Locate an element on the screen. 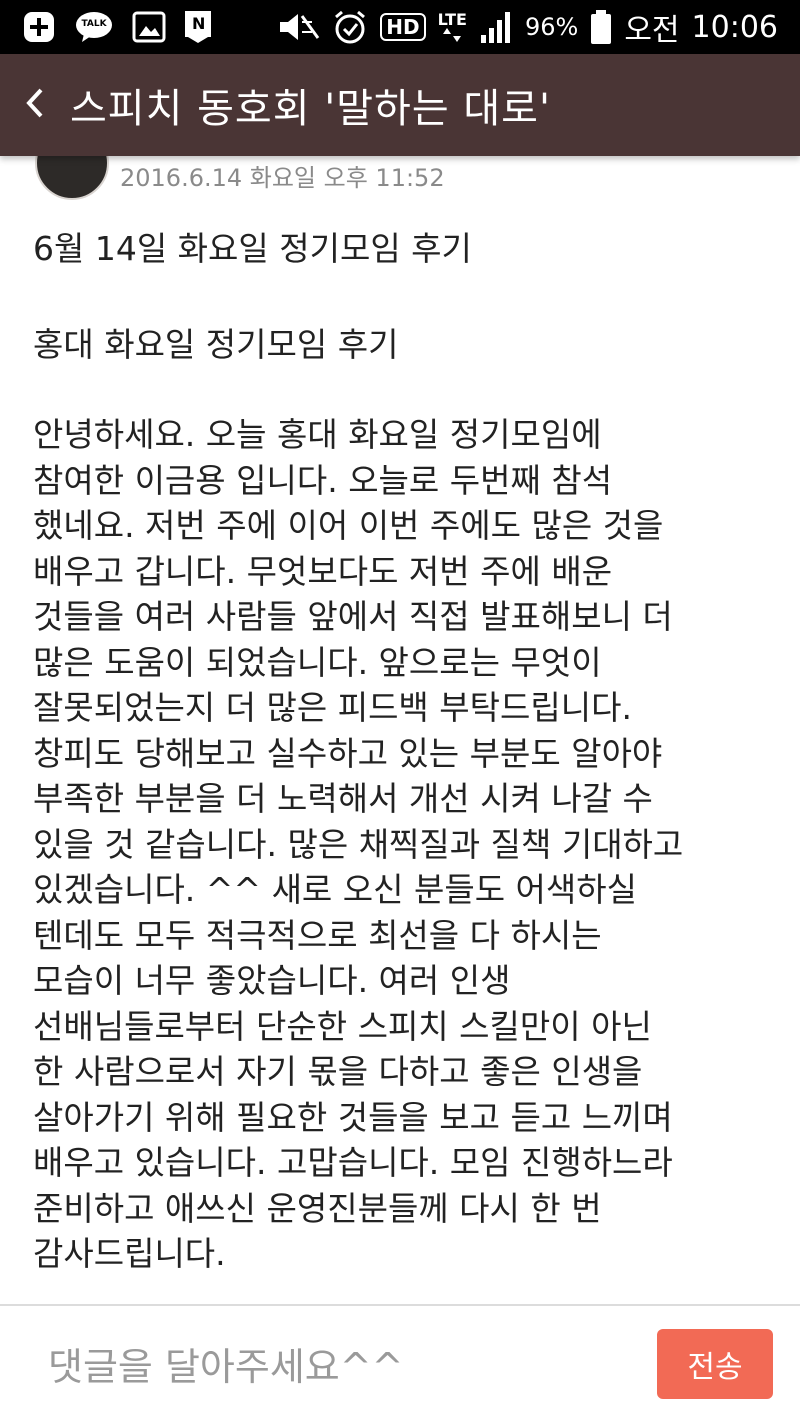  kakaotalk-icon: TALK is located at coordinates (94, 27).